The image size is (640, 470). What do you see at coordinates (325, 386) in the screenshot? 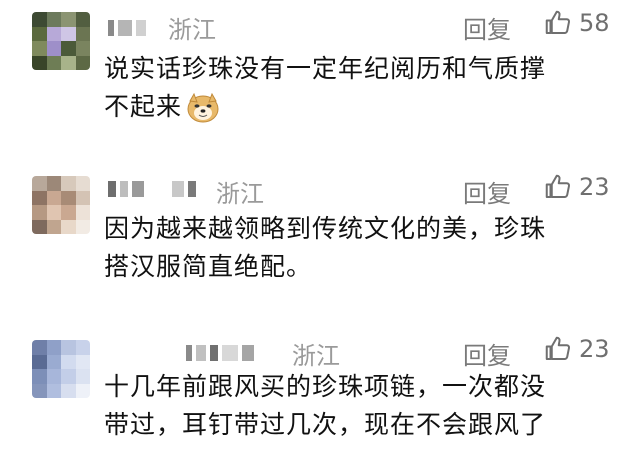
I see `comment-text-line: 十几年前跟风买的珍珠项链，一次都没` at bounding box center [325, 386].